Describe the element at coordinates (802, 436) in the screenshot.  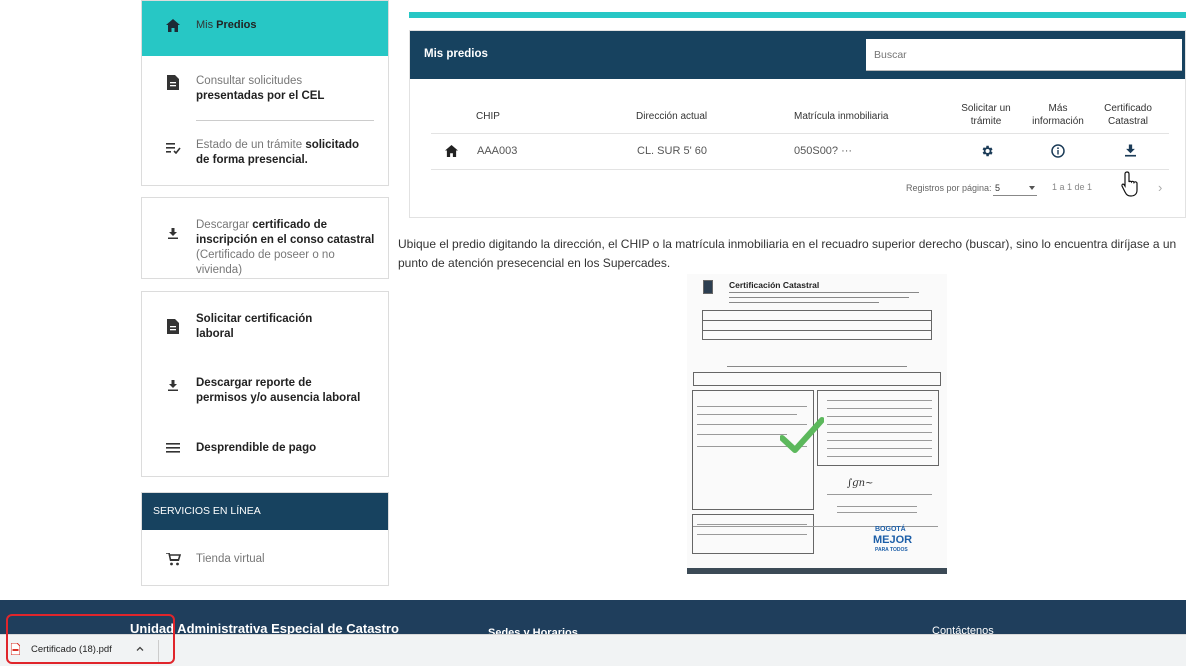
I see `cert-check-icon` at that location.